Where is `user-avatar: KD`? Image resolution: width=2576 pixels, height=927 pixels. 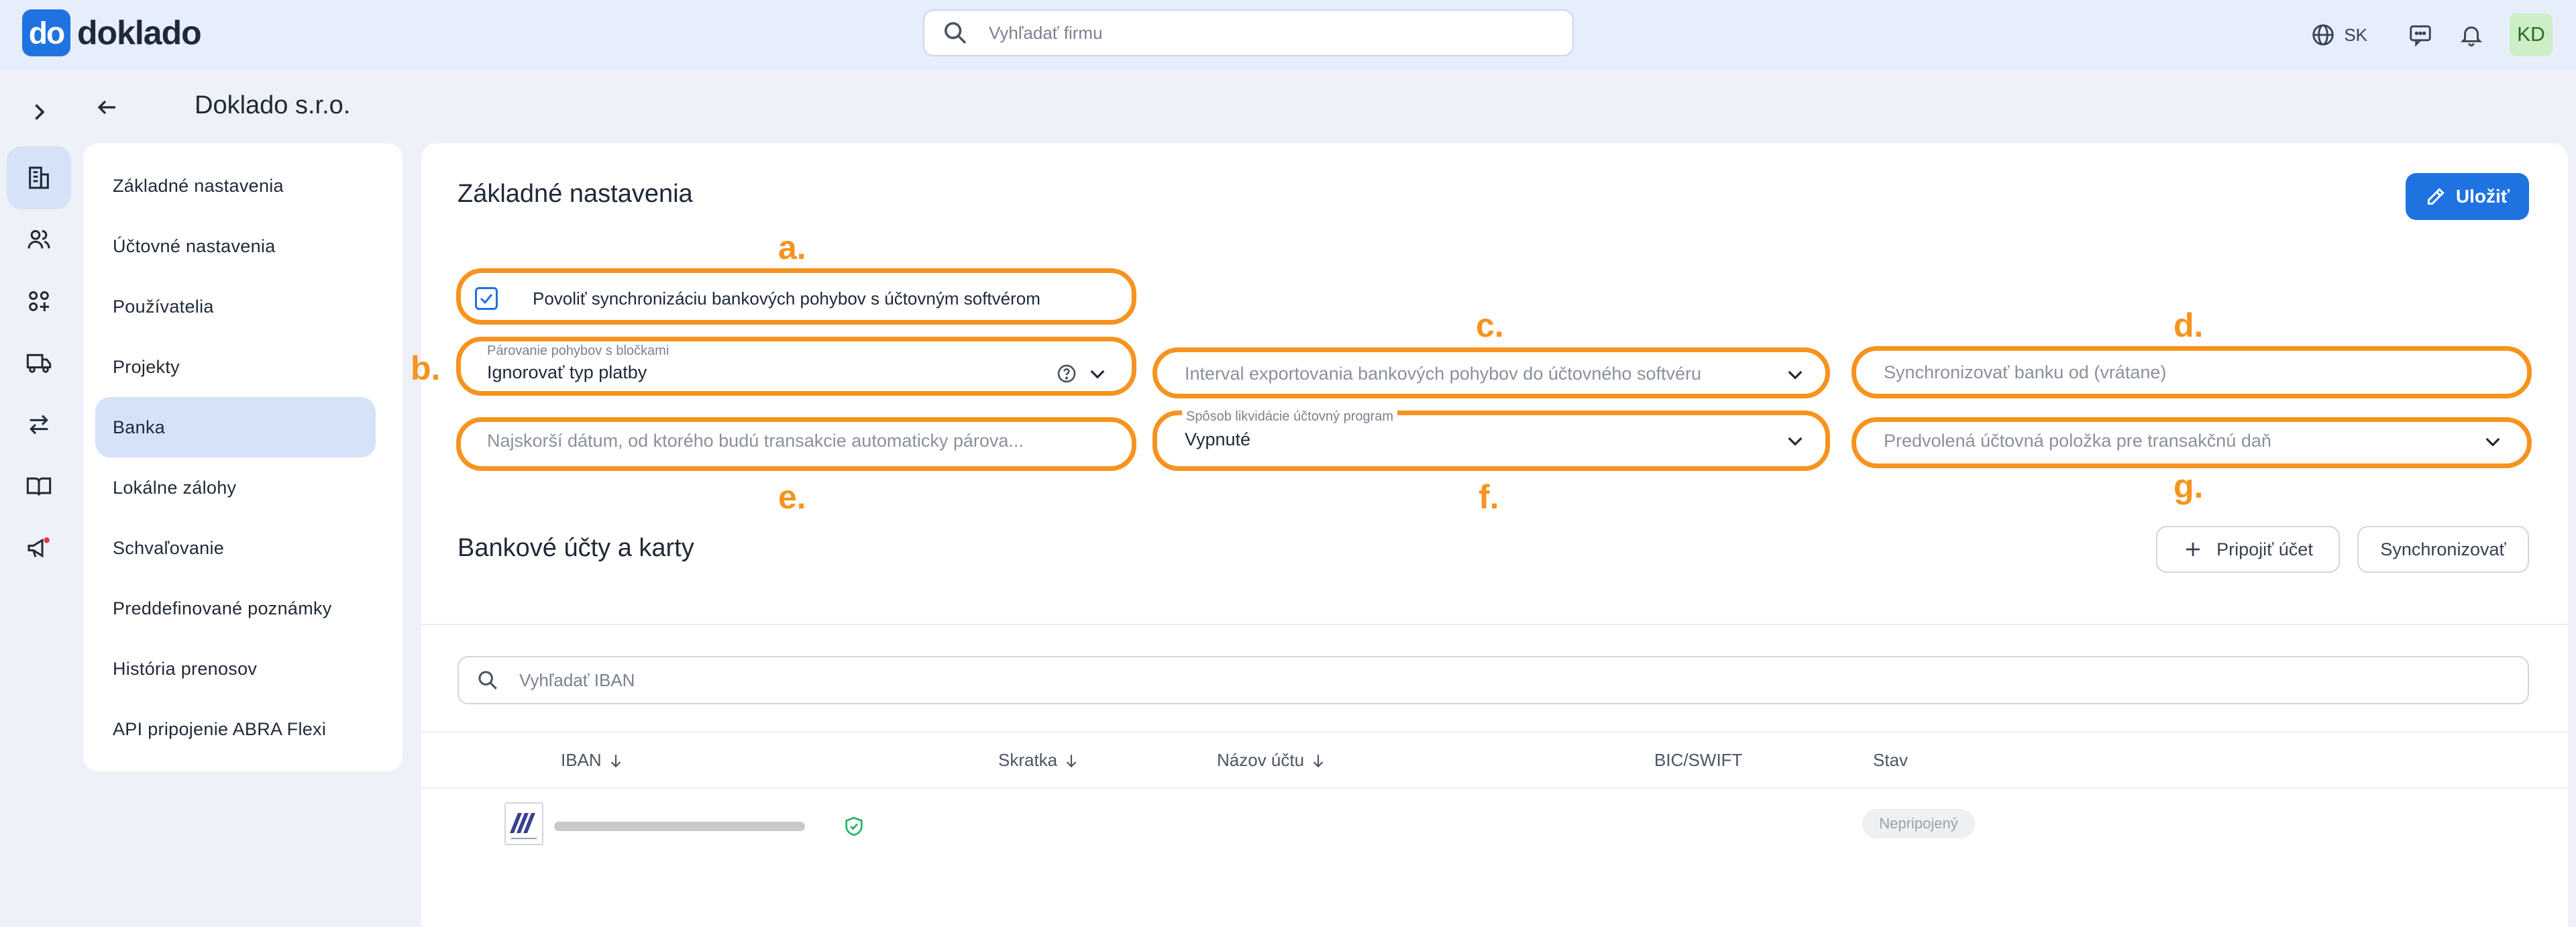
user-avatar: KD is located at coordinates (2531, 34).